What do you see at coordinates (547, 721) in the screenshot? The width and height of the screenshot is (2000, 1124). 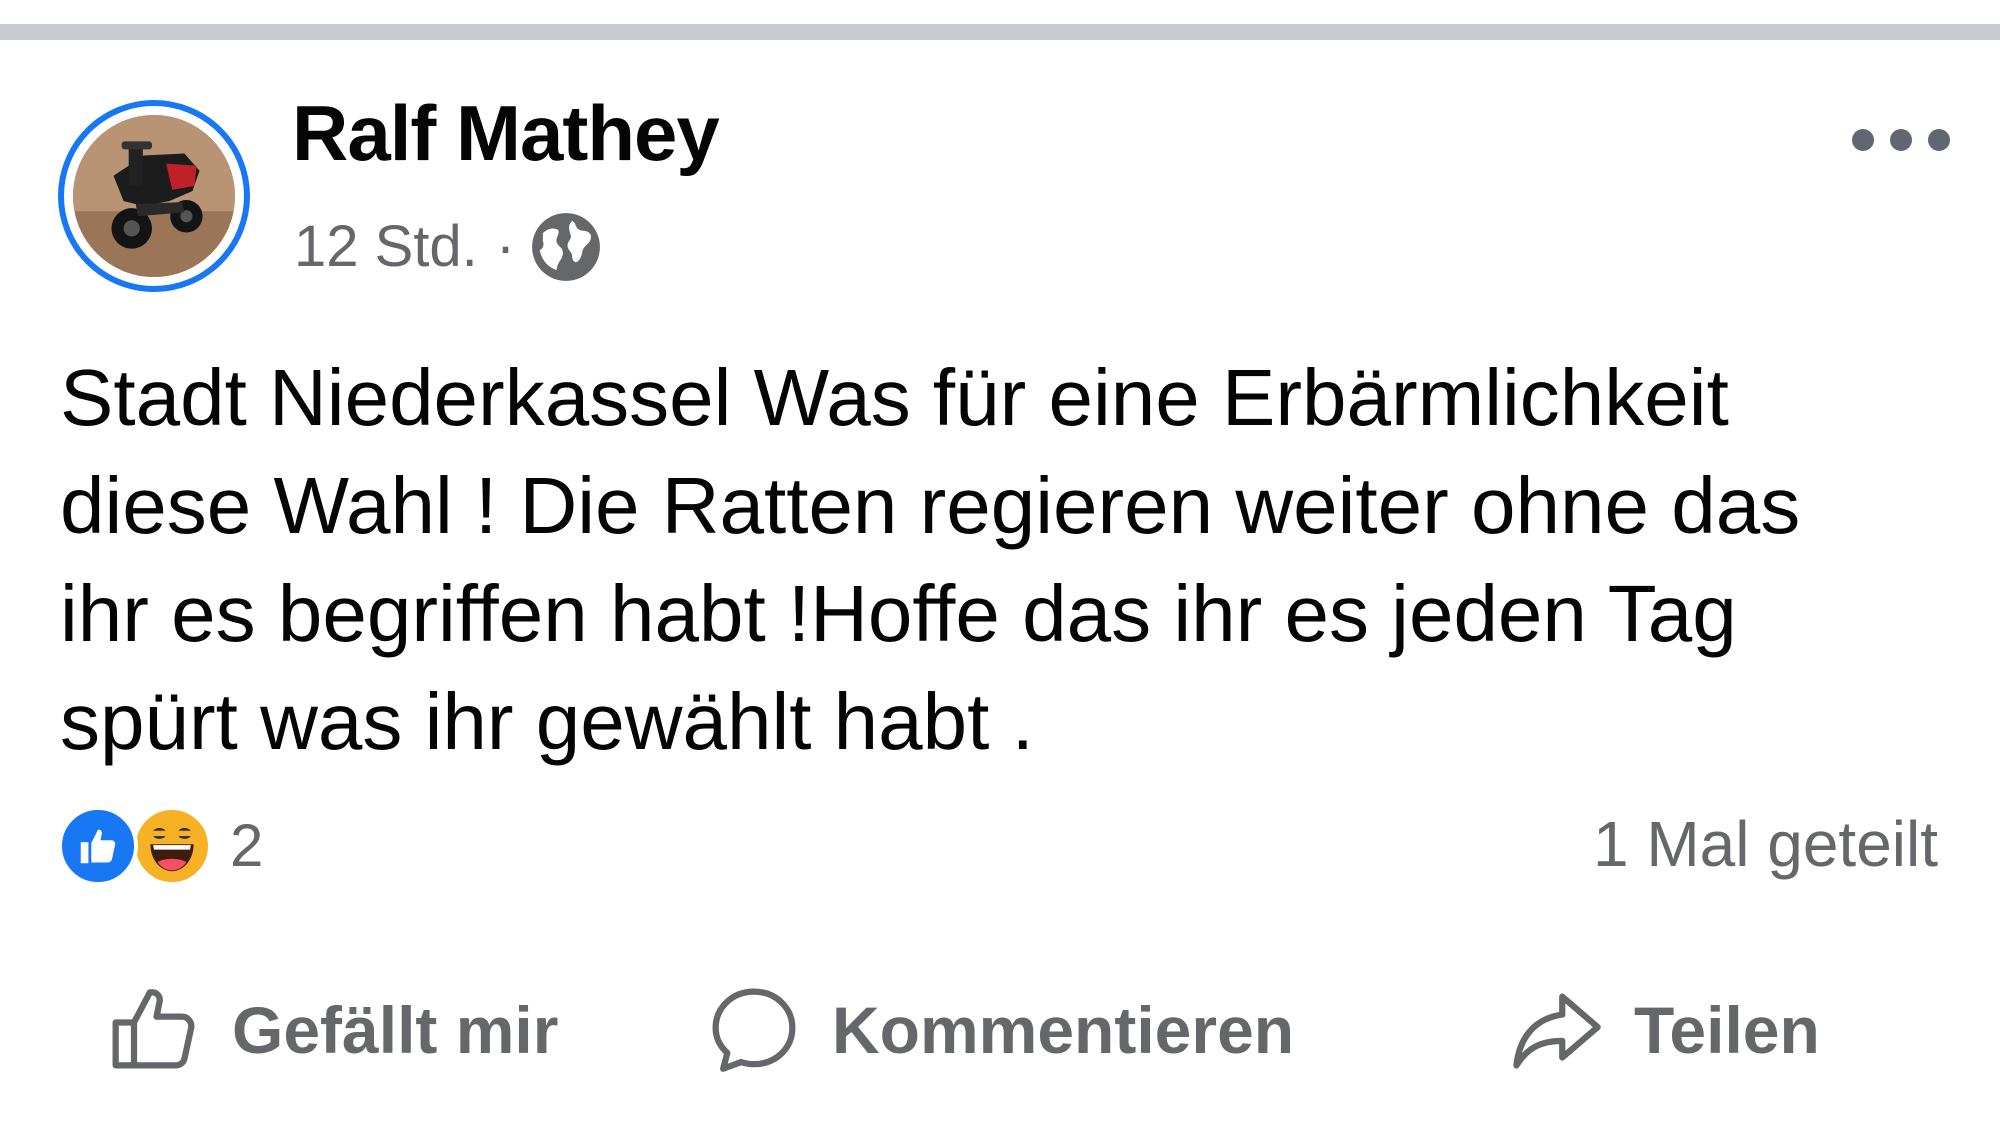 I see `post-text-line: spürt was ihr gewählt habt .` at bounding box center [547, 721].